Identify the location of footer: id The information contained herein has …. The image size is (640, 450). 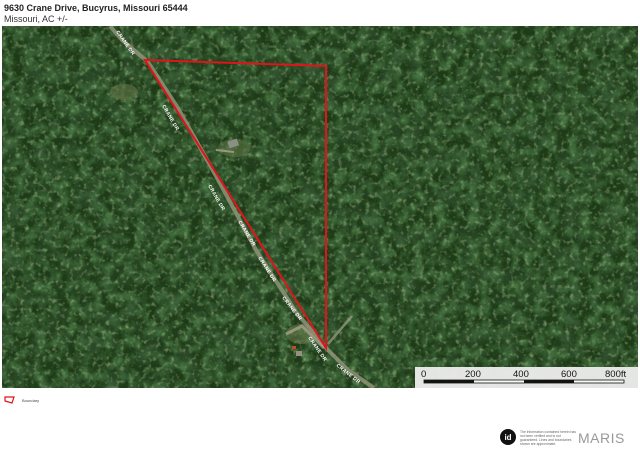
(570, 438).